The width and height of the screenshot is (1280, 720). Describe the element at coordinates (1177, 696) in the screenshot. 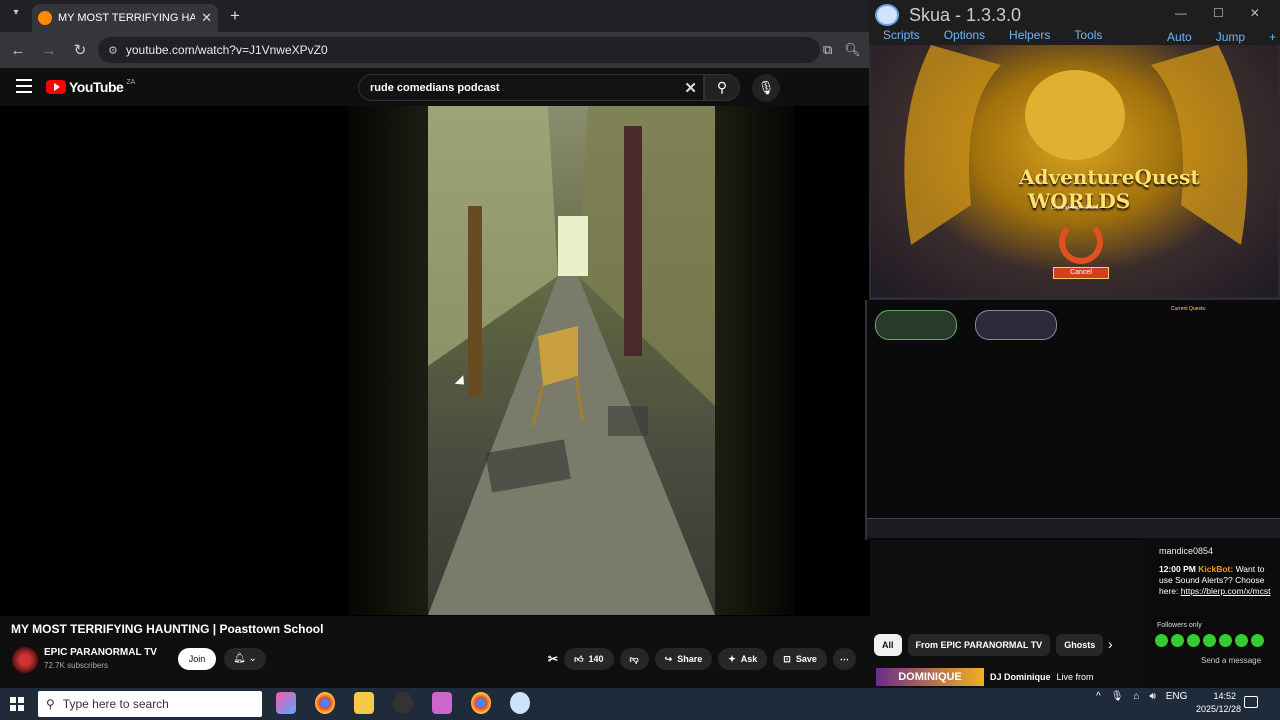

I see `language-indicator: ENG` at that location.